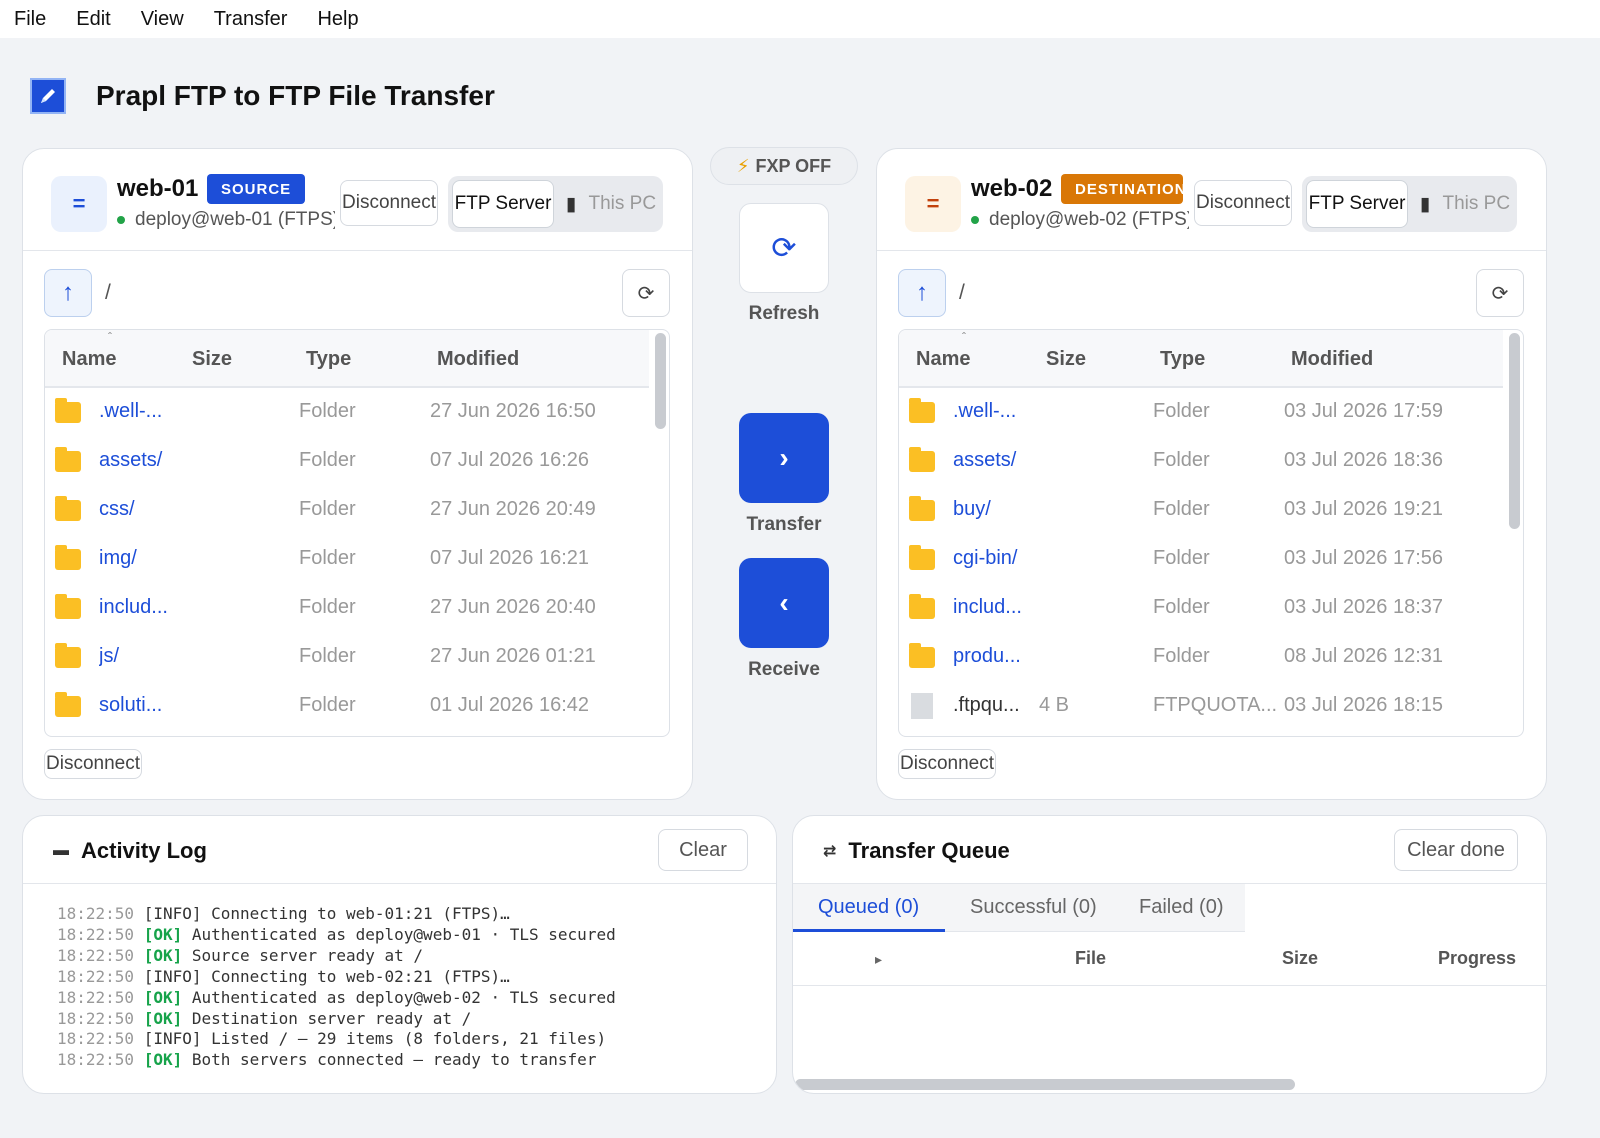 This screenshot has width=1600, height=1138. I want to click on tab-failed: Failed (0), so click(1181, 907).